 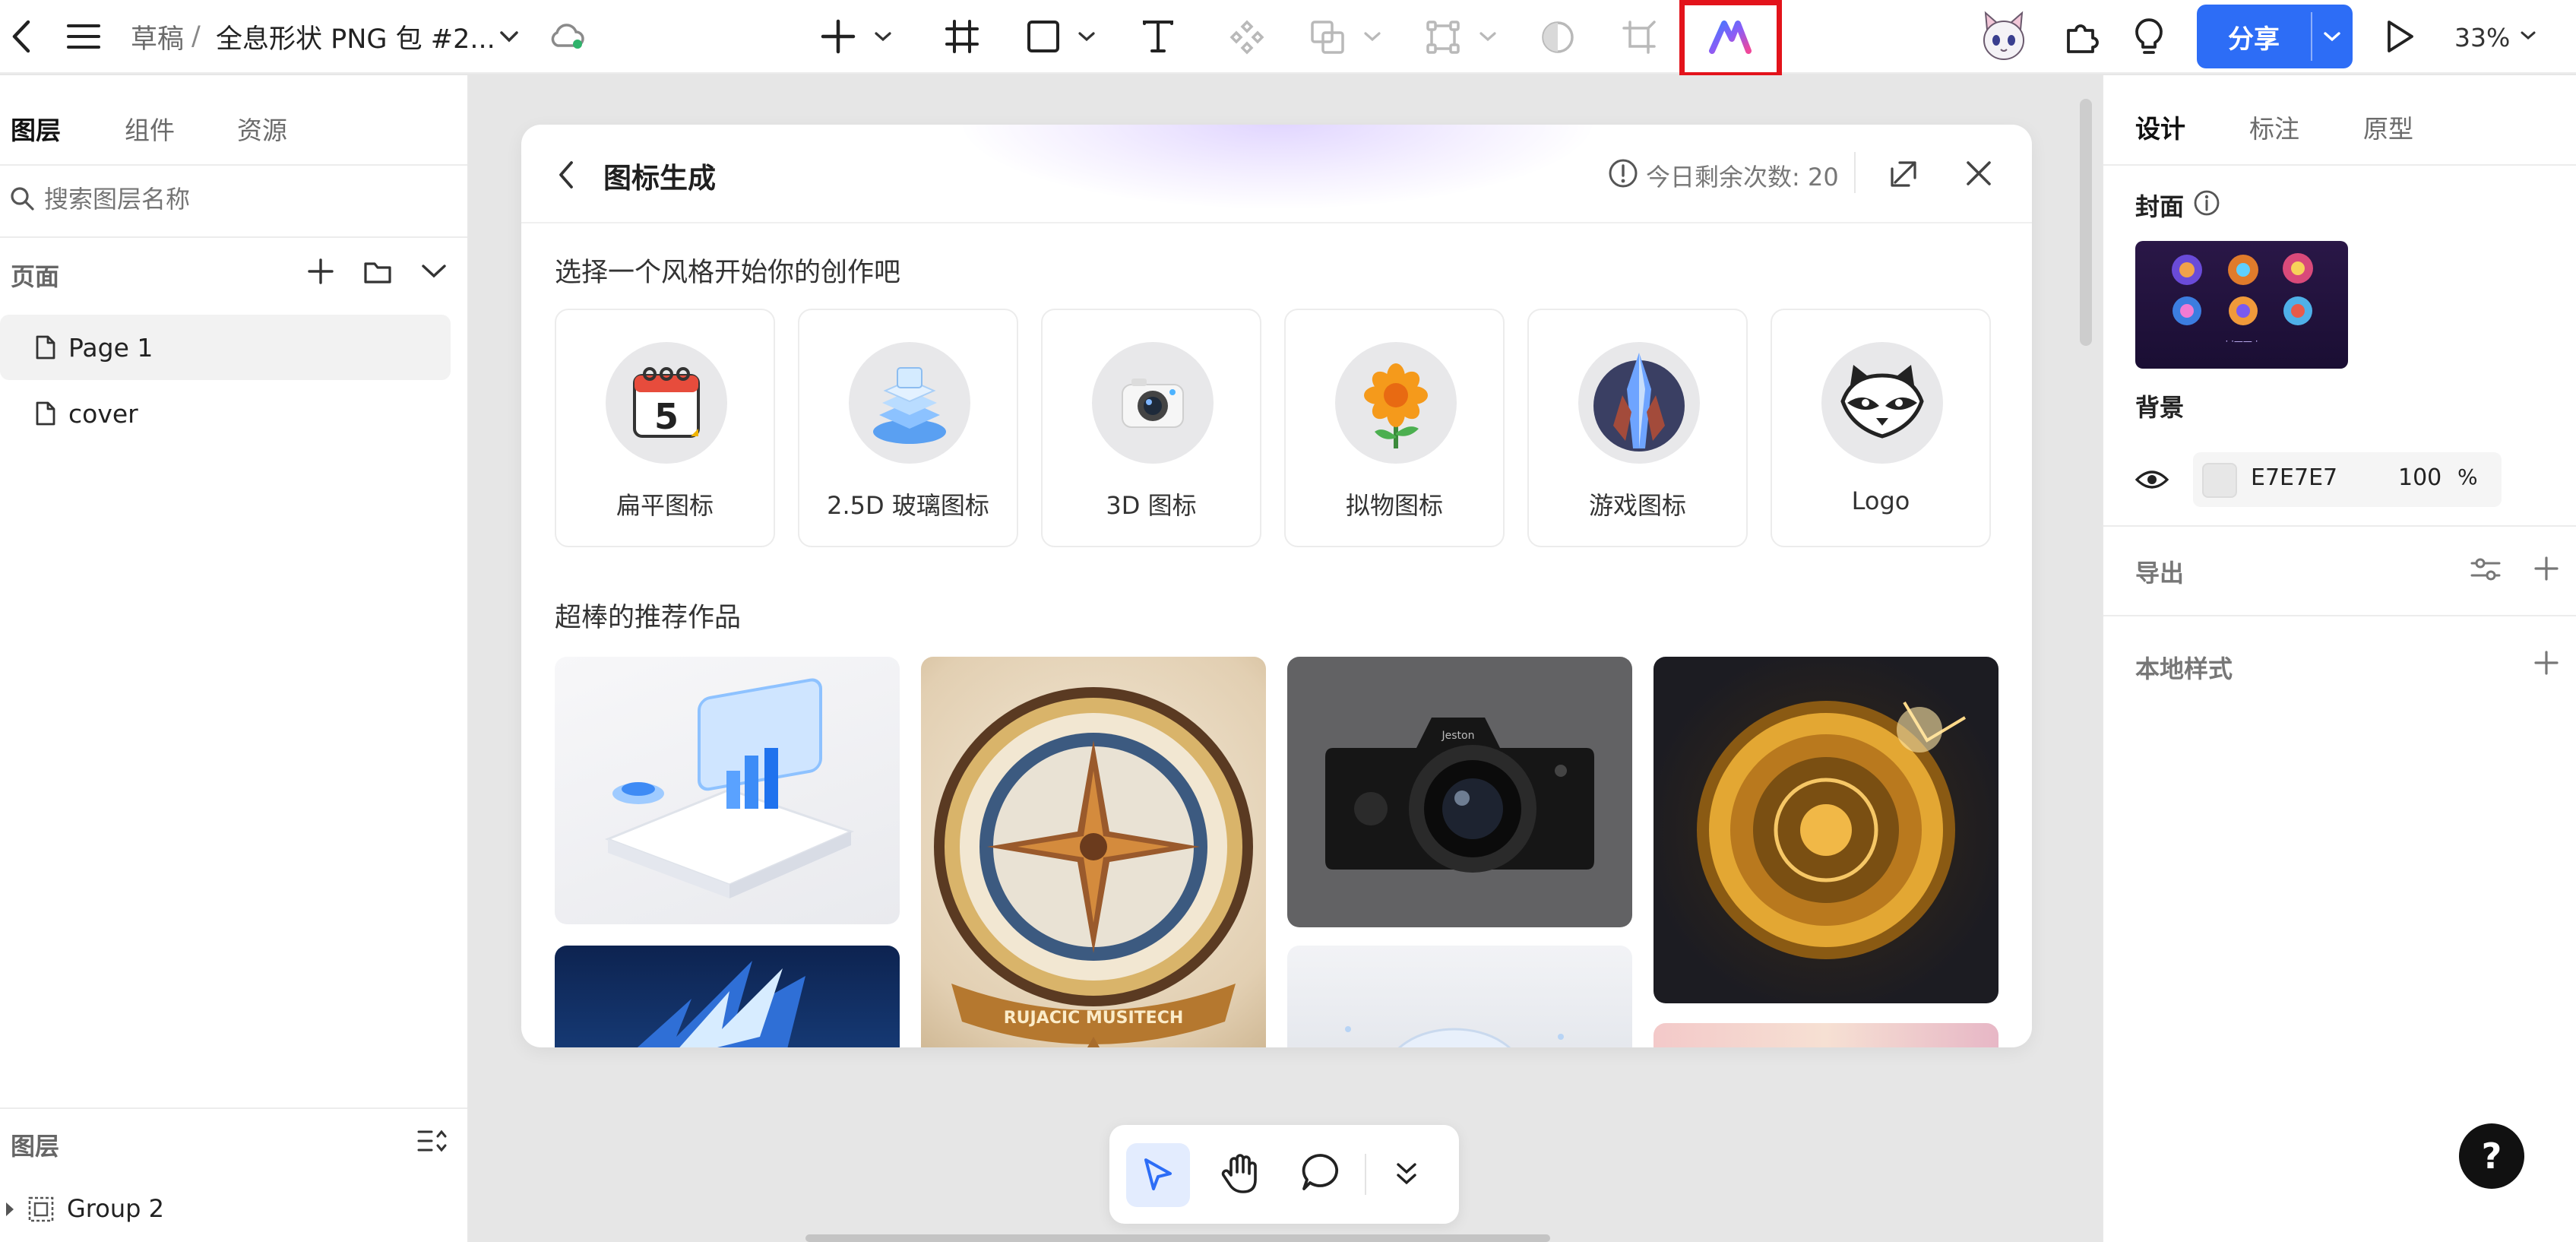 I want to click on add-style-icon, so click(x=2546, y=663).